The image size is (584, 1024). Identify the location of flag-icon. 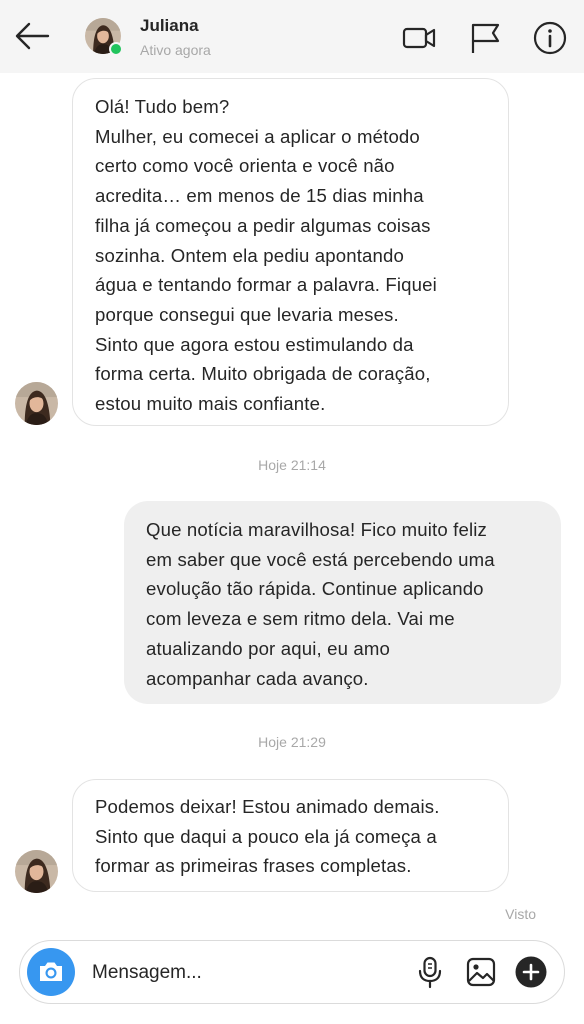
(485, 38).